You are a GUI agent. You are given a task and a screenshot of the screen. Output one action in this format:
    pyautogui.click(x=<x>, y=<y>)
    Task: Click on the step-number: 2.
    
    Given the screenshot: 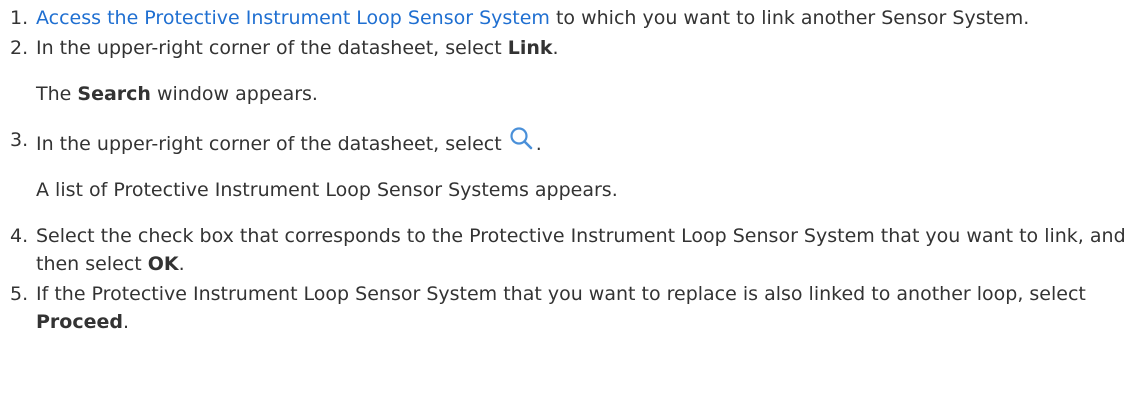 What is the action you would take?
    pyautogui.click(x=19, y=48)
    